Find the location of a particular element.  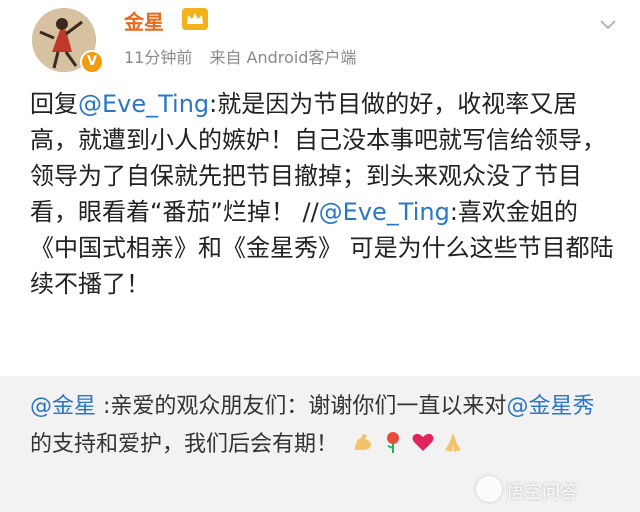

post-time: 11分钟前 is located at coordinates (158, 57).